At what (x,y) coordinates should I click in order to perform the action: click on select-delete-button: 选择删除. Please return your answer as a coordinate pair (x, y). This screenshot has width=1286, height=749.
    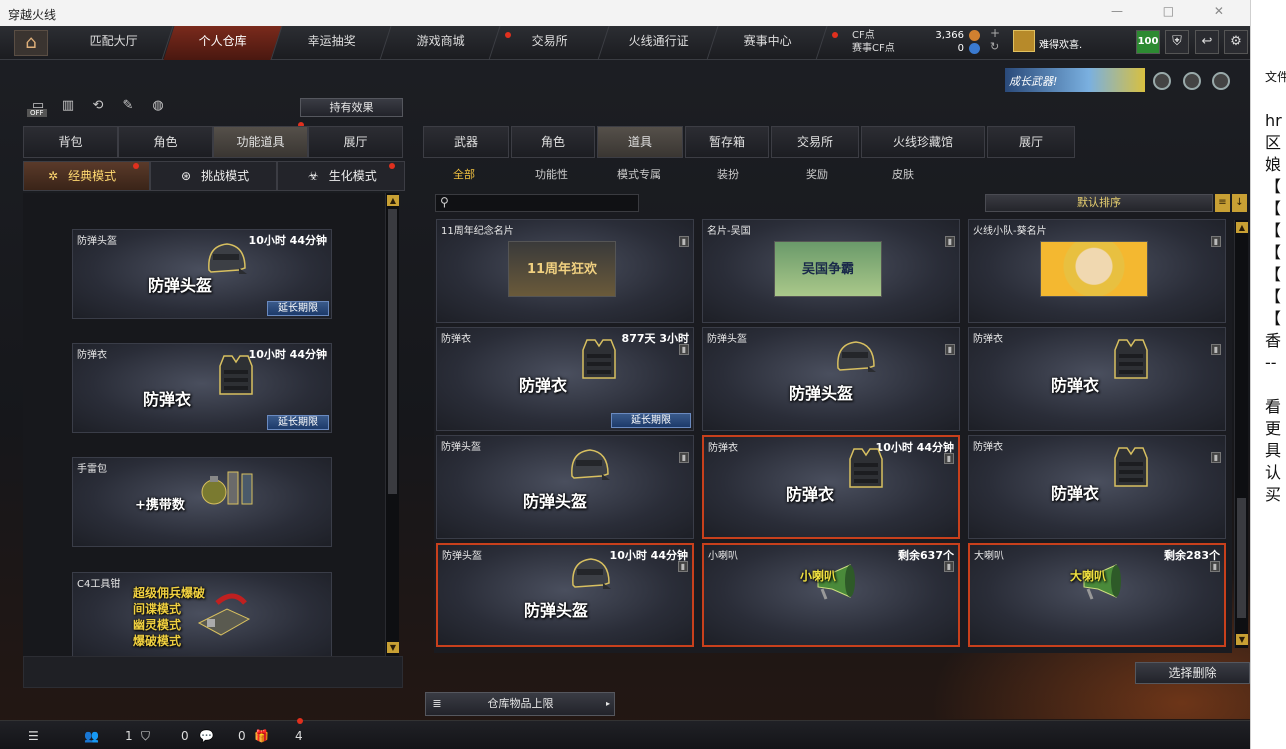
    Looking at the image, I should click on (1192, 673).